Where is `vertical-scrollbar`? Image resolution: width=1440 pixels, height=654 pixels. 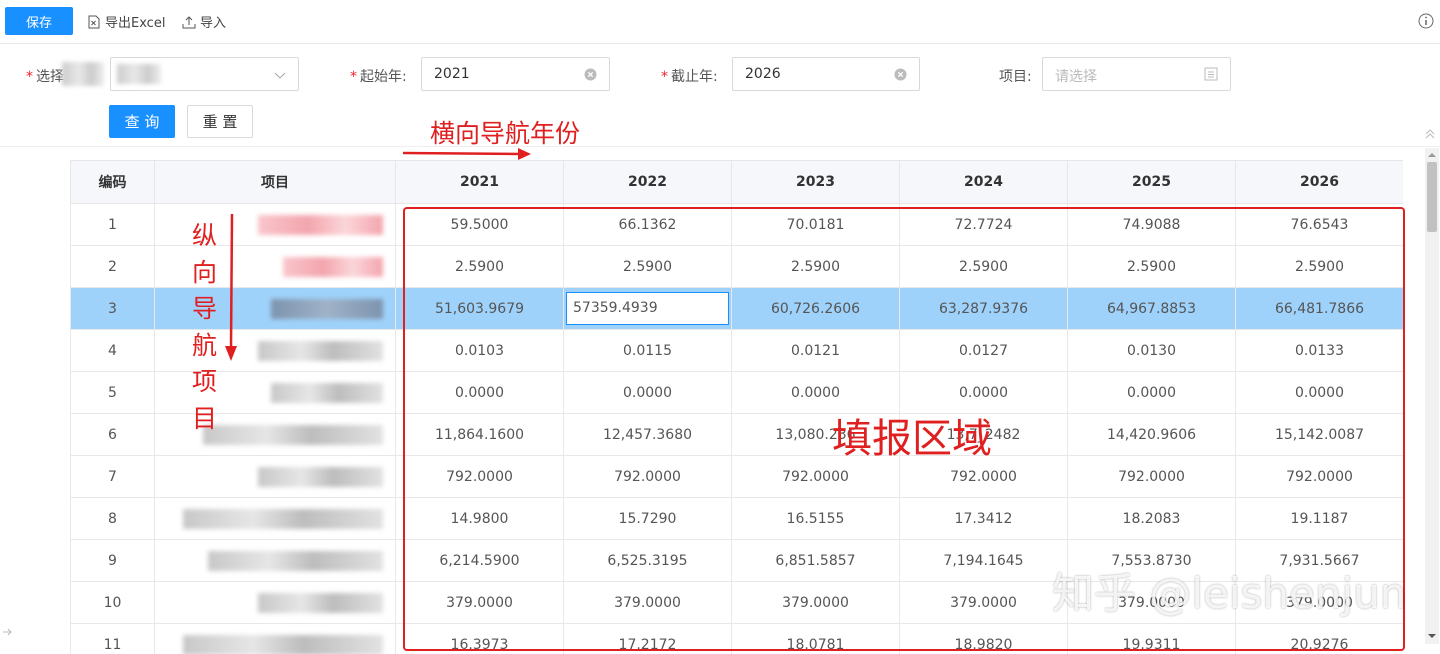
vertical-scrollbar is located at coordinates (1432, 396).